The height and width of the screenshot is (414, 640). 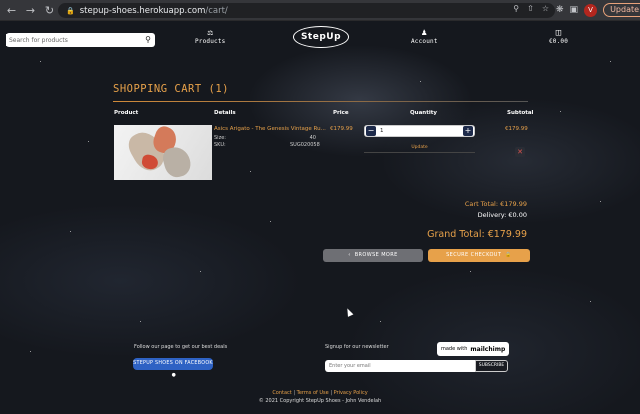 What do you see at coordinates (225, 113) in the screenshot?
I see `col-details: Details` at bounding box center [225, 113].